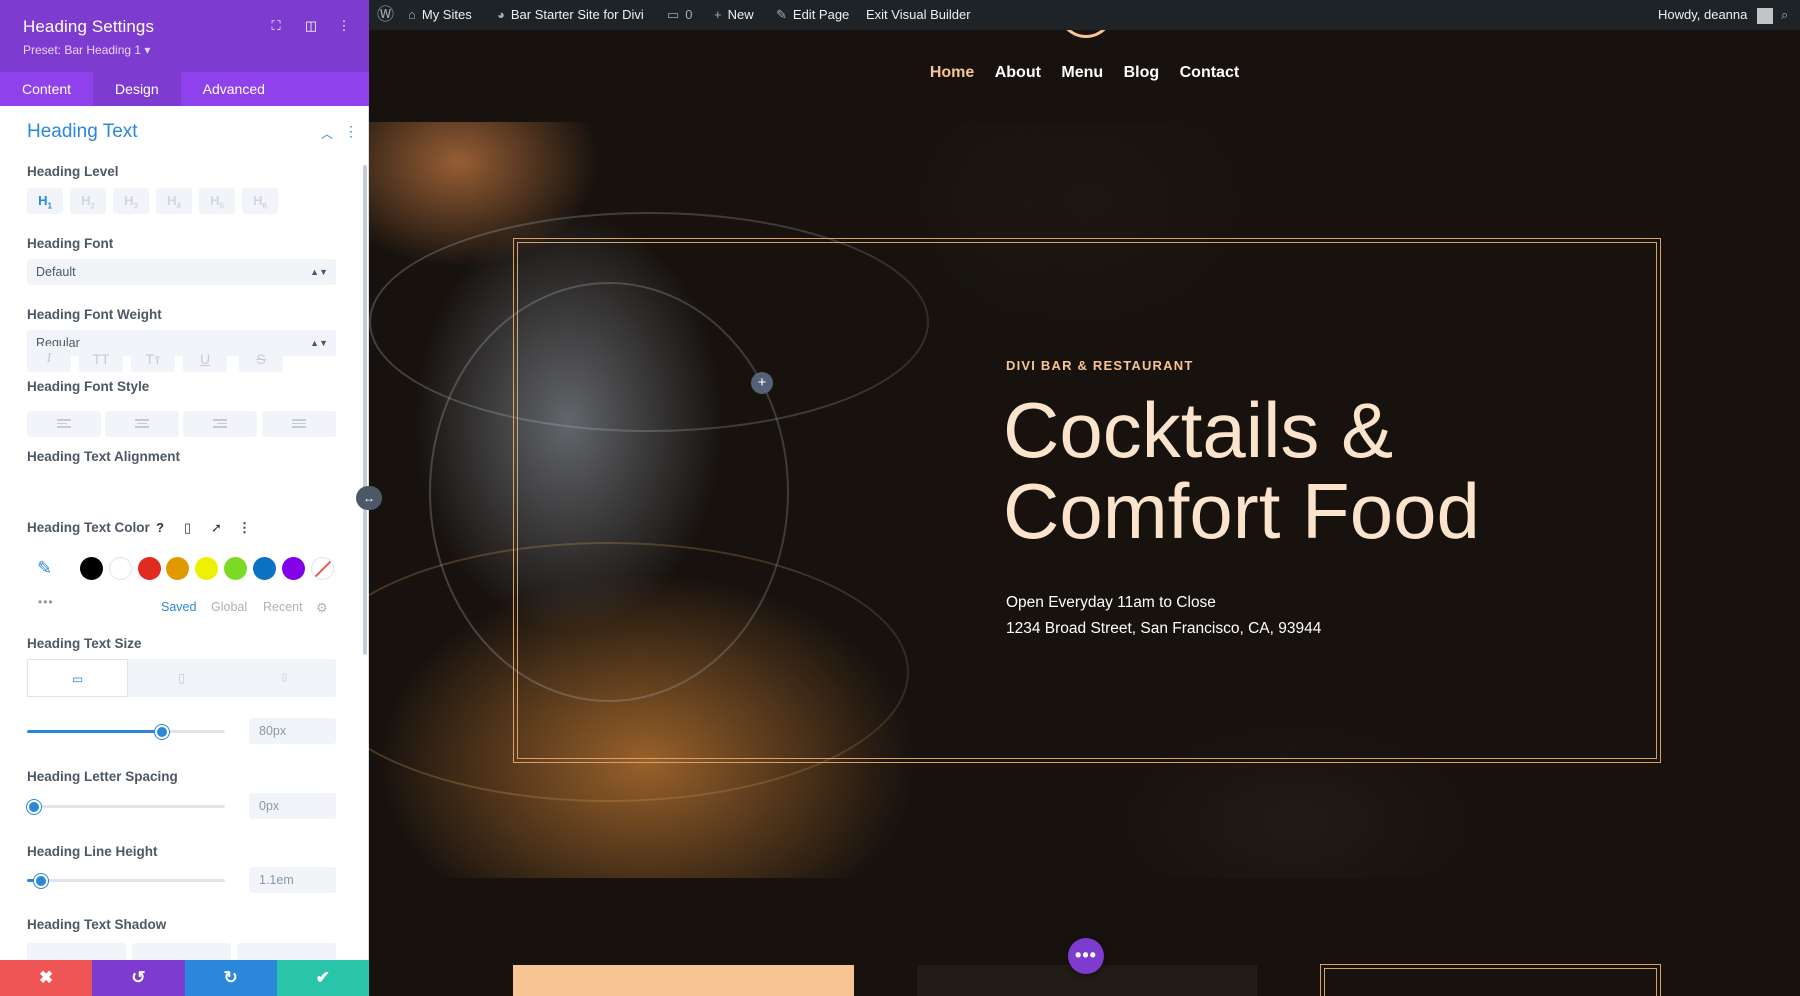 This screenshot has width=1800, height=996. I want to click on text-size-slider, so click(126, 731).